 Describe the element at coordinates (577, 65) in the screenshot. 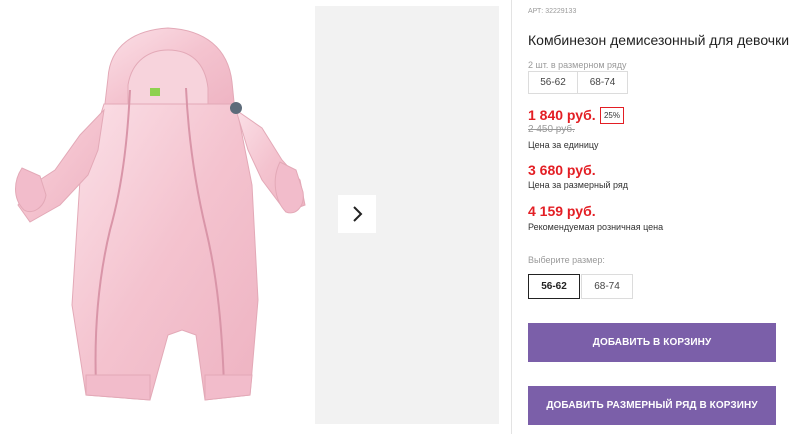

I see `pack-note: 2 шт. в размерном ряду` at that location.